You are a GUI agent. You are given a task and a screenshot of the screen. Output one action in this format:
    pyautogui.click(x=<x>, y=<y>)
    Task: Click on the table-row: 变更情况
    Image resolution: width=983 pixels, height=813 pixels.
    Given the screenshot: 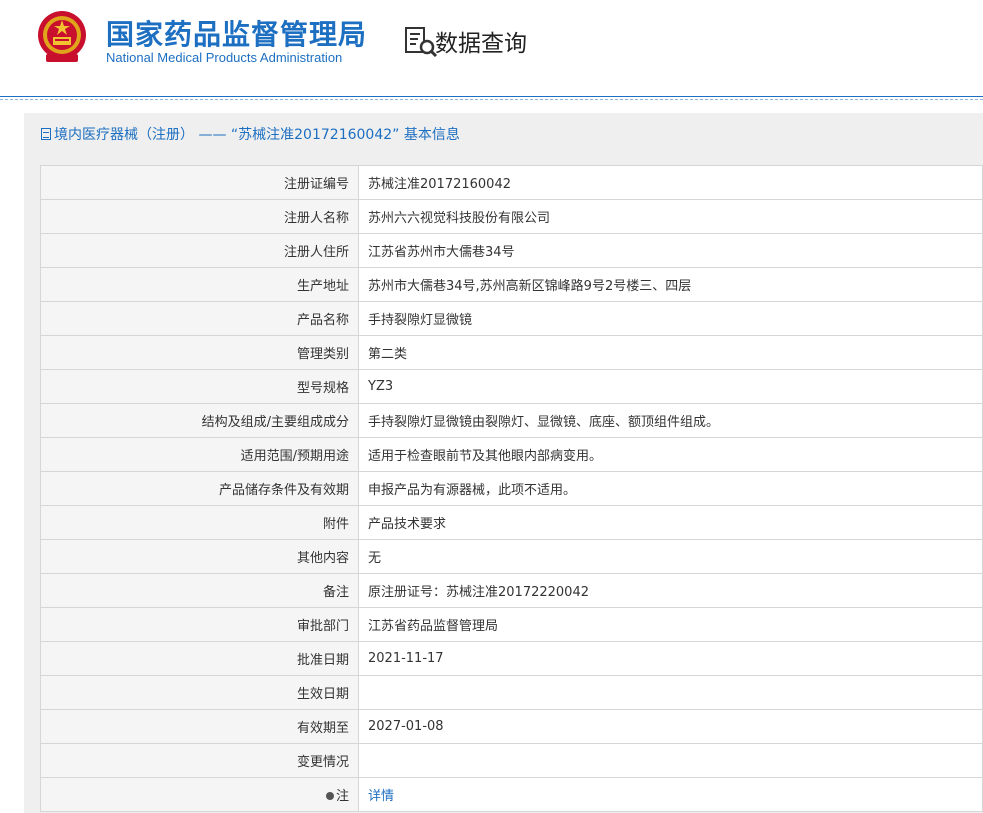 What is the action you would take?
    pyautogui.click(x=511, y=760)
    